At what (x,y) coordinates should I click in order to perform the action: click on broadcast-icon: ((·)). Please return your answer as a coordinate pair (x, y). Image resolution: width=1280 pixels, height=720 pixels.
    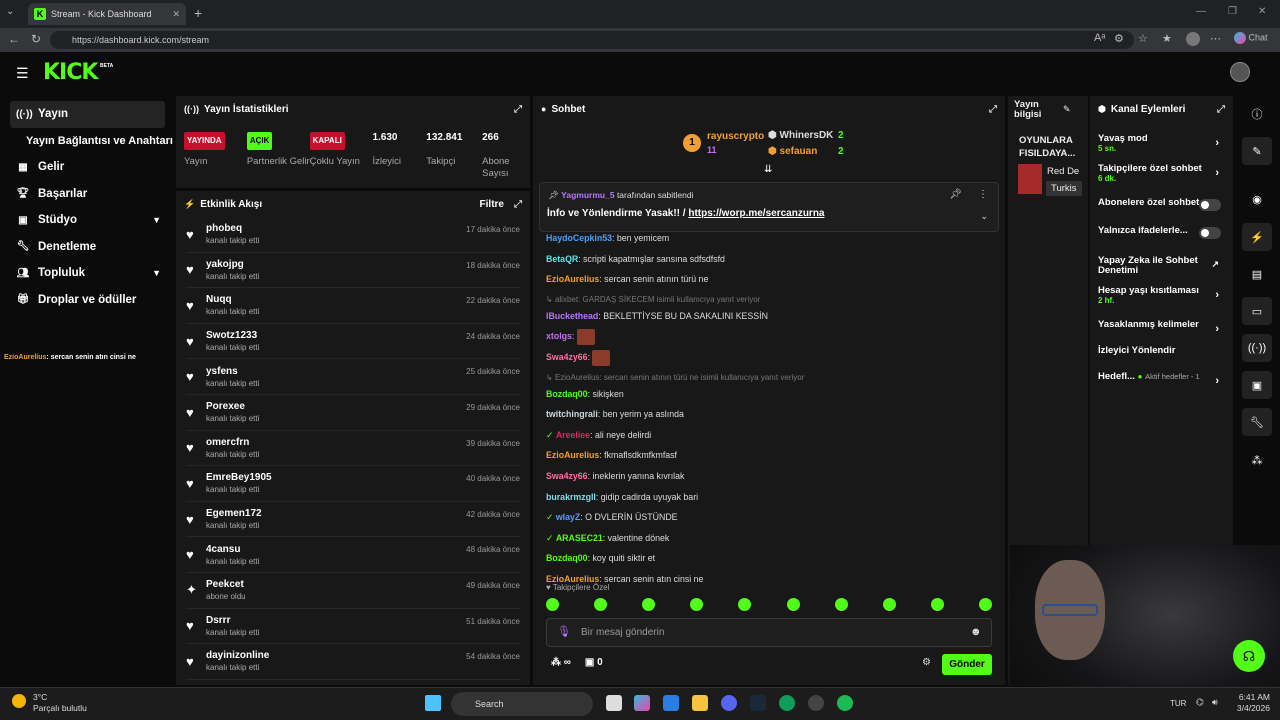
    Looking at the image, I should click on (1257, 348).